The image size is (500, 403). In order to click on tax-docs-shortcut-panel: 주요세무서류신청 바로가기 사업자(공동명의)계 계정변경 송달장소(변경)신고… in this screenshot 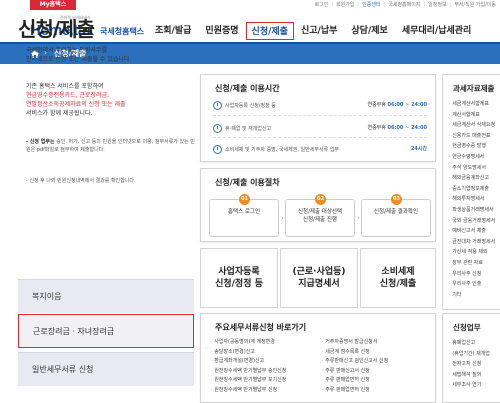, I will do `click(318, 358)`.